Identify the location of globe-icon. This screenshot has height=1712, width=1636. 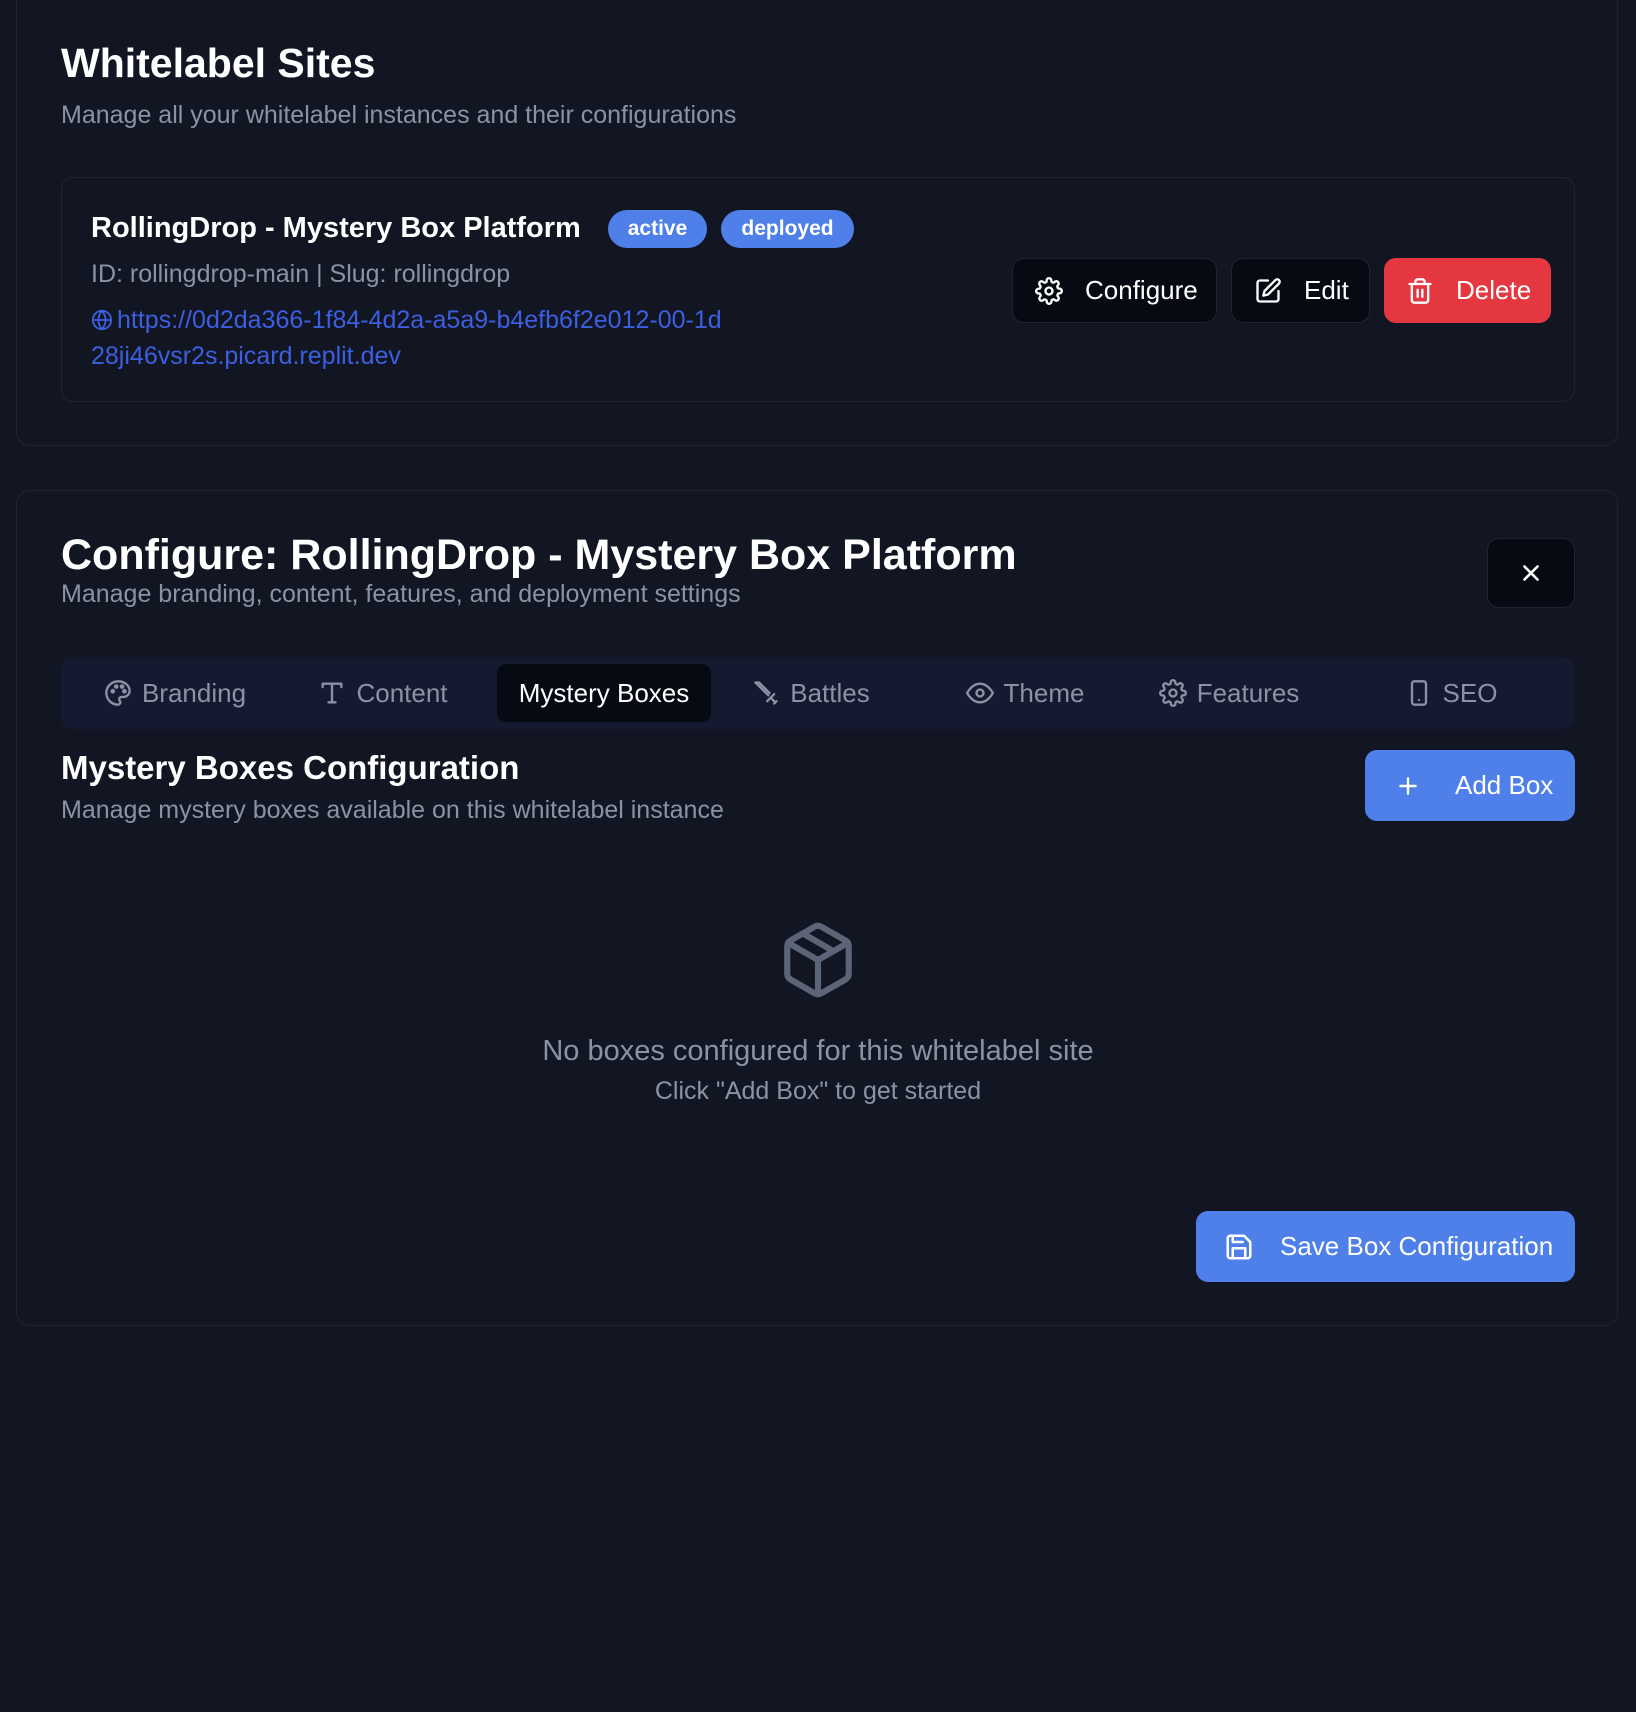
(102, 320).